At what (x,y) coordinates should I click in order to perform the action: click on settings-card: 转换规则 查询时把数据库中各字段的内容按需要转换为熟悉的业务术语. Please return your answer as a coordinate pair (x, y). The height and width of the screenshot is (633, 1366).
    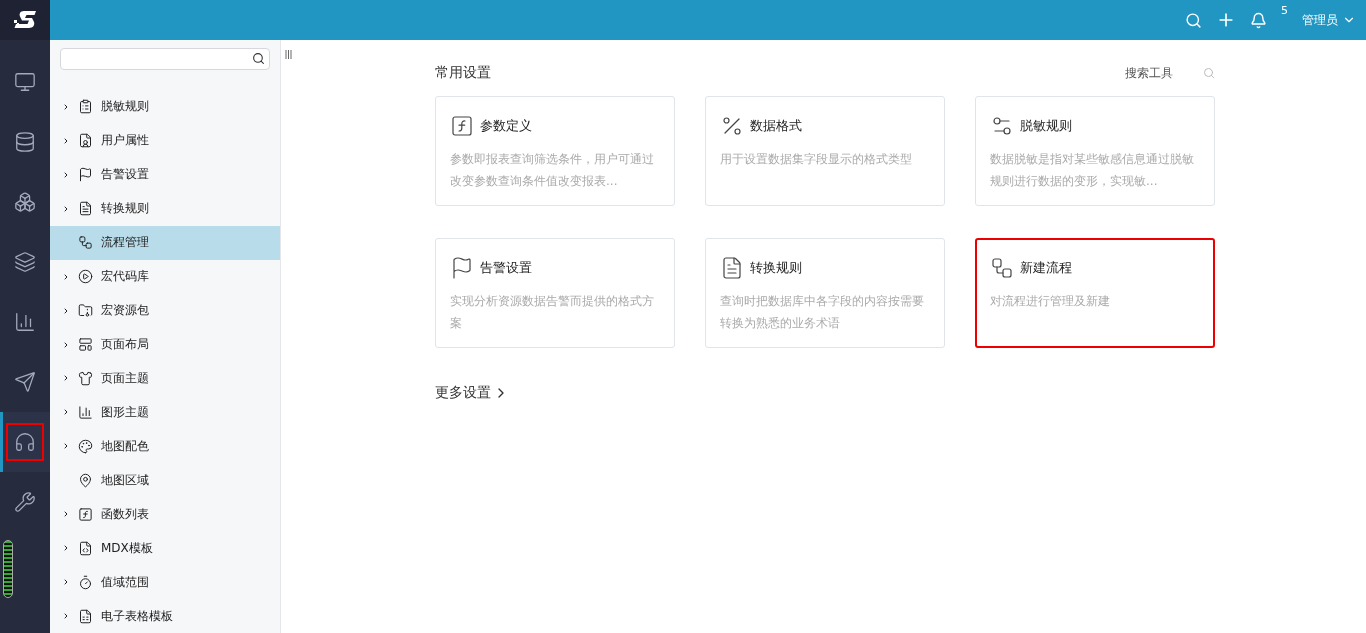
    Looking at the image, I should click on (825, 293).